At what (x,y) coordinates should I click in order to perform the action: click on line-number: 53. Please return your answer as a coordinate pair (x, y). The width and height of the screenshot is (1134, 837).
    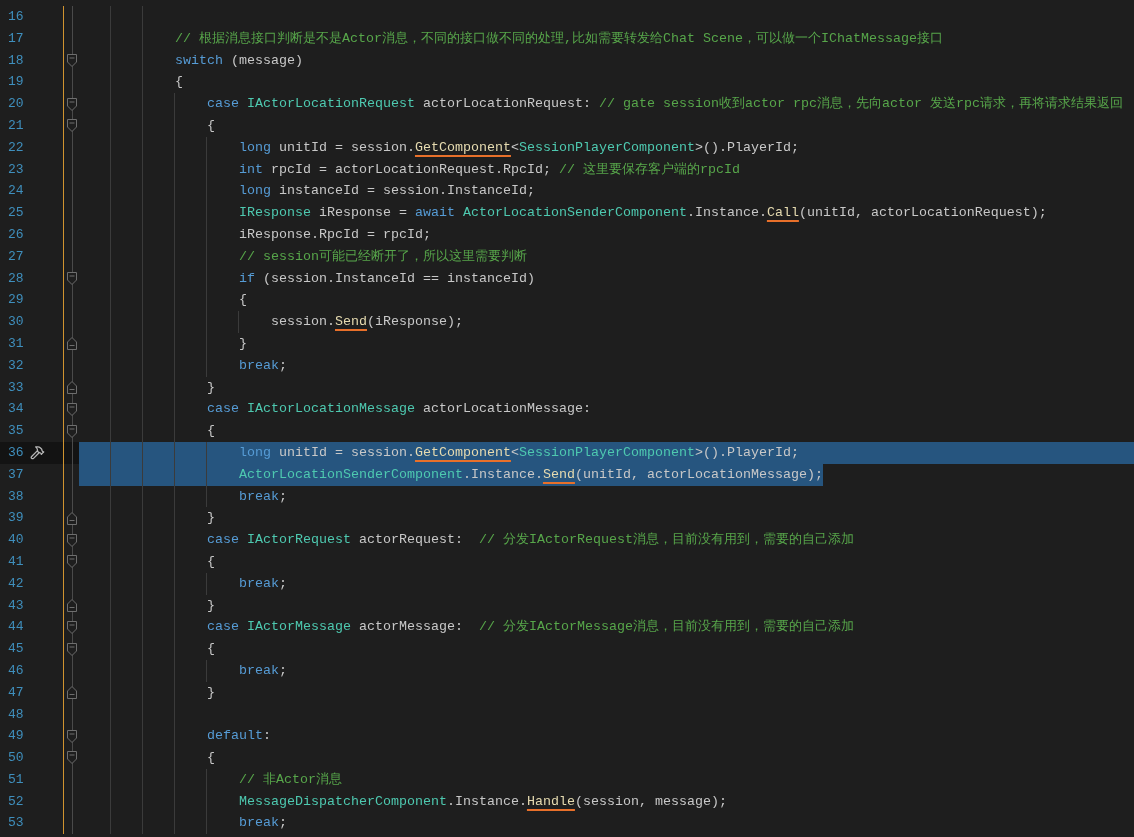
    Looking at the image, I should click on (16, 823).